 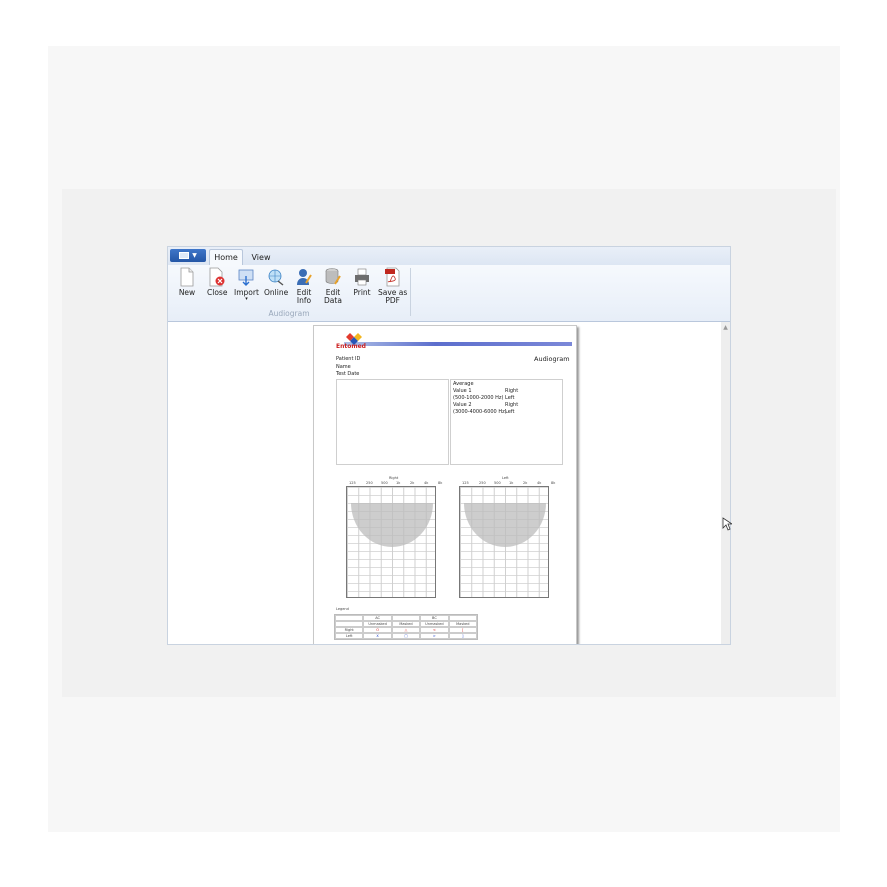 I want to click on edit-data-label: Edit Data, so click(x=333, y=296).